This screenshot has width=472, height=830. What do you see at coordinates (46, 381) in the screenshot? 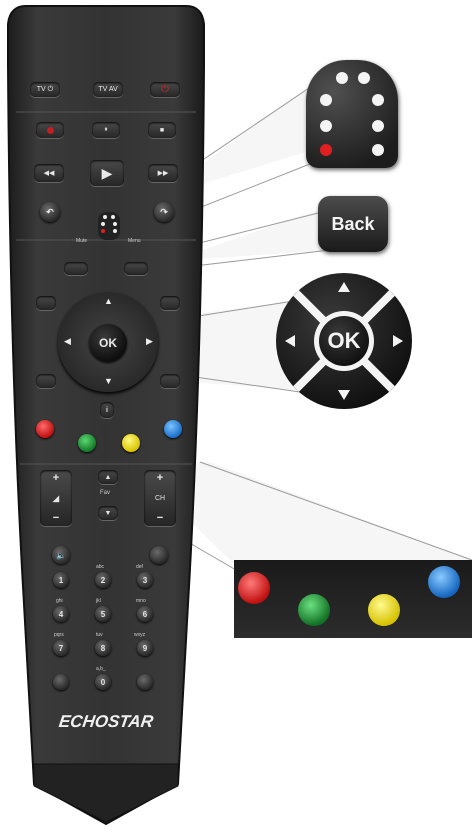
I see `subtitle-button` at bounding box center [46, 381].